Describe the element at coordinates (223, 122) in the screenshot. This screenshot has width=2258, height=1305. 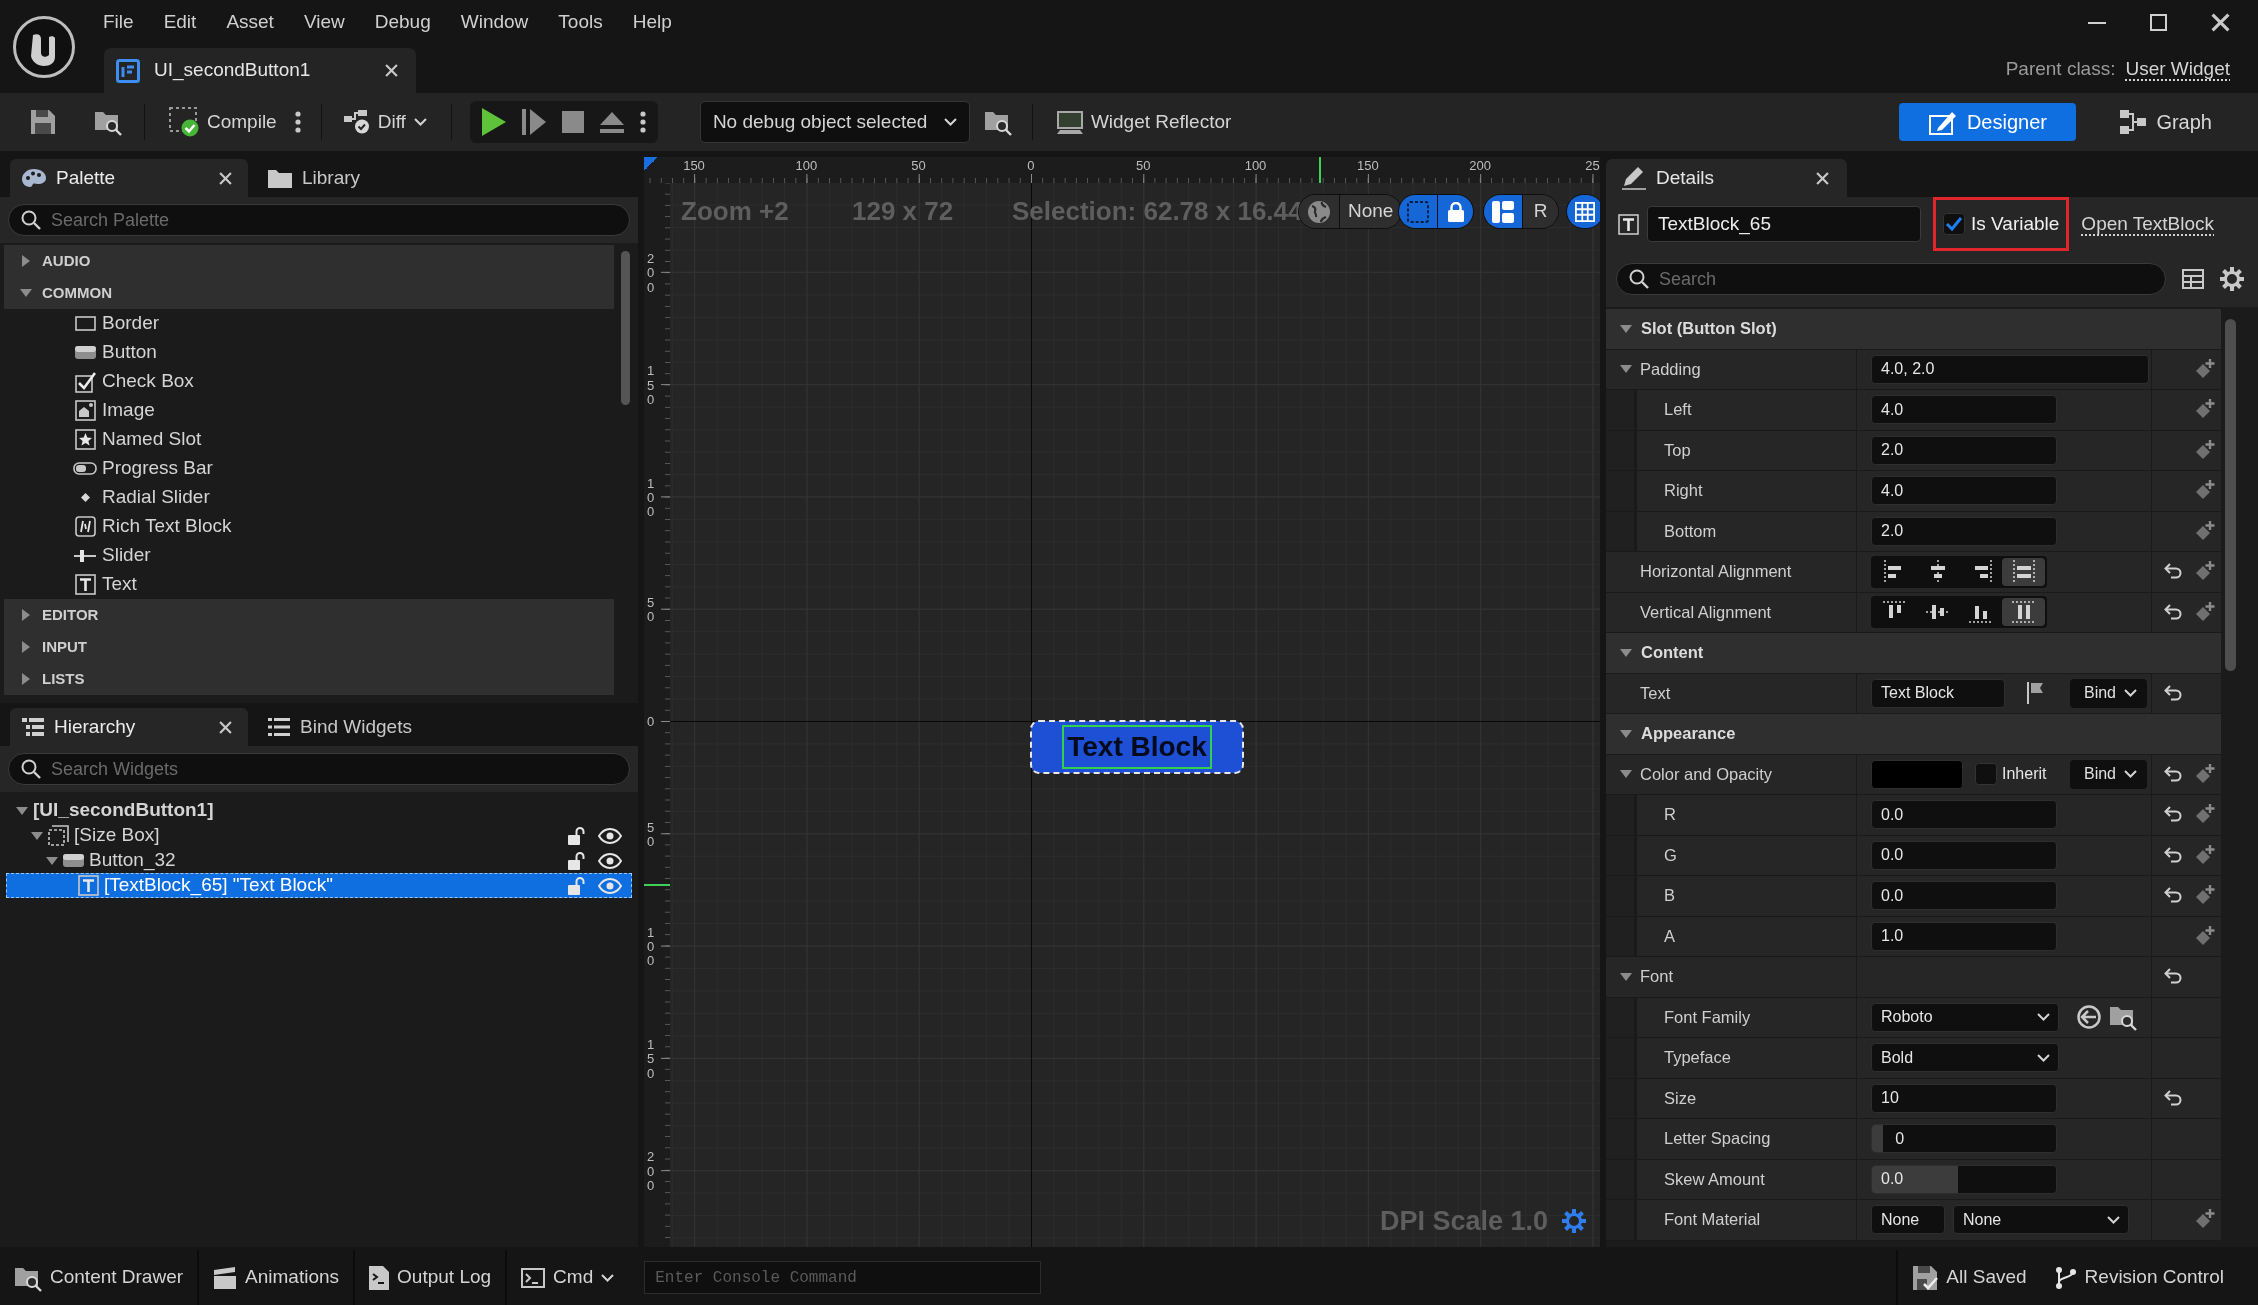
I see `compile-button: Compile` at that location.